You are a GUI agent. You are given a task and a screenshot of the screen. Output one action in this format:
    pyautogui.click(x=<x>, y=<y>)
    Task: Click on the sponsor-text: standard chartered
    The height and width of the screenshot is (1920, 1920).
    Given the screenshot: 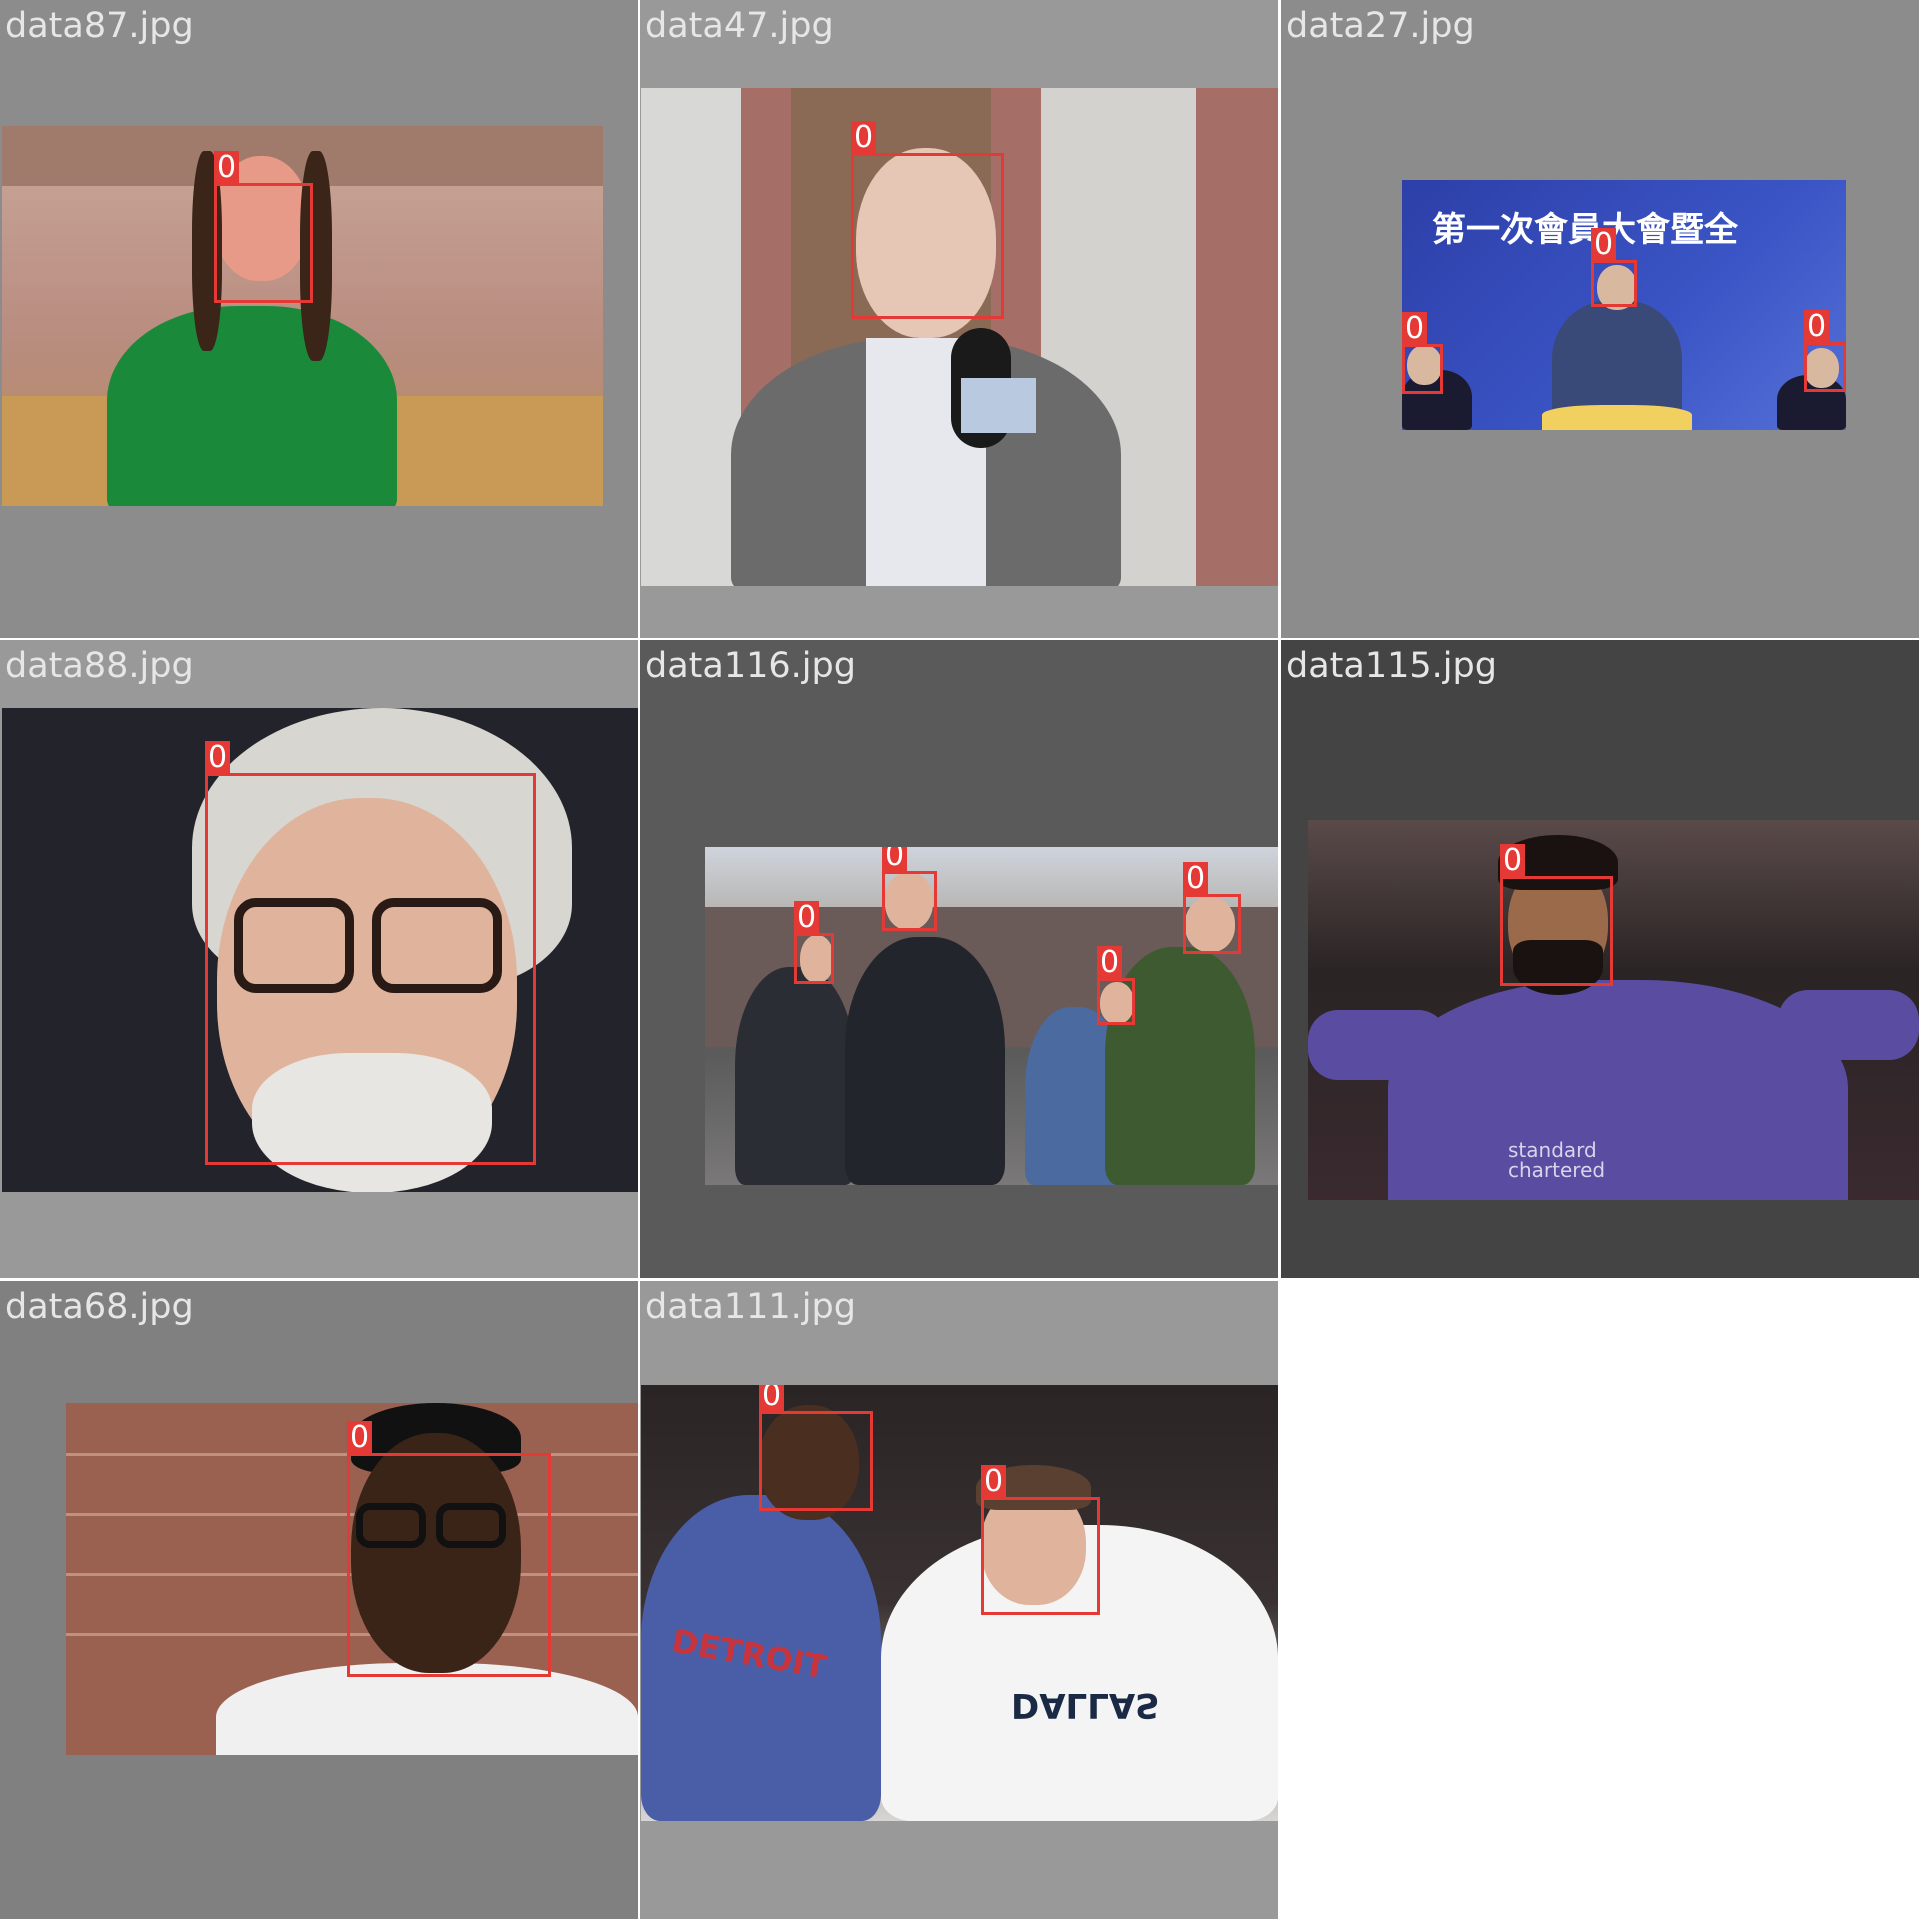 What is the action you would take?
    pyautogui.click(x=1557, y=1160)
    